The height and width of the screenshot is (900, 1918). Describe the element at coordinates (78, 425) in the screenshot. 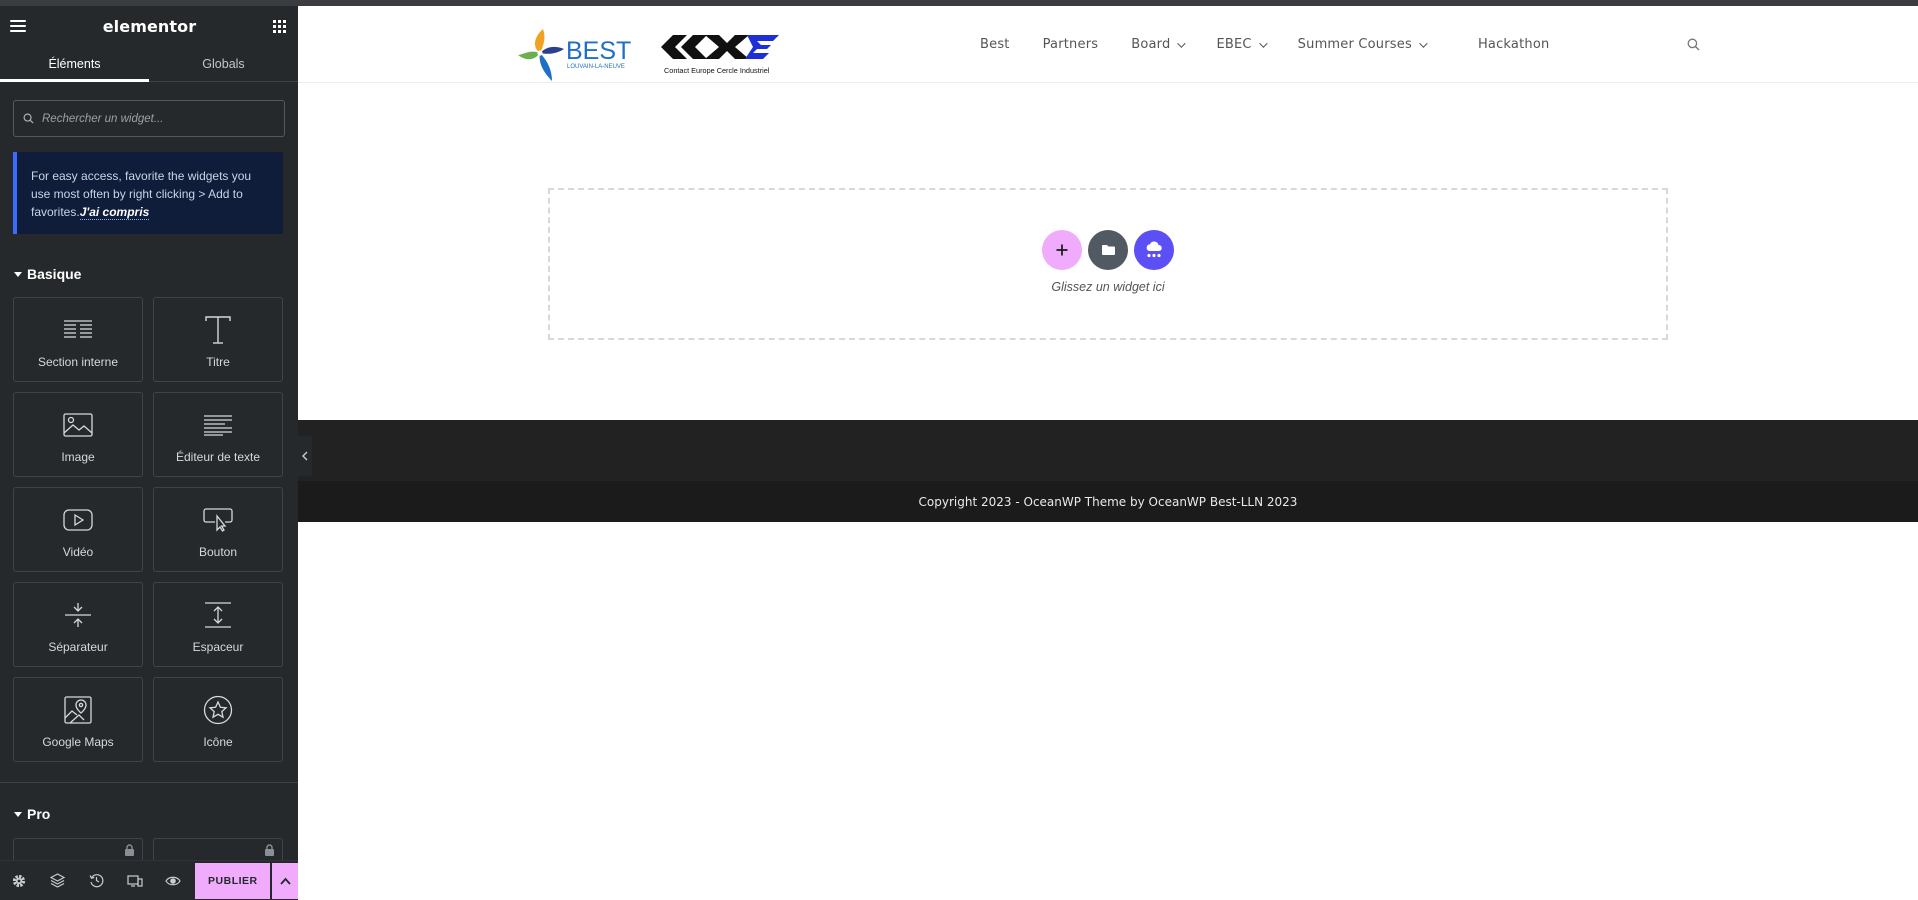

I see `image-icon` at that location.